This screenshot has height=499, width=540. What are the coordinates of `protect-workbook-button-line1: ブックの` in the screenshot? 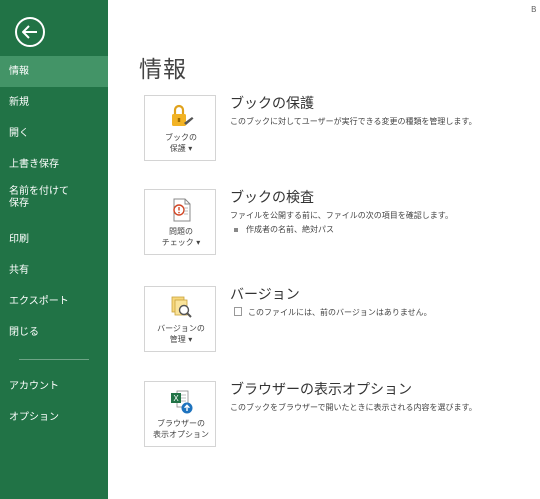 It's located at (181, 137).